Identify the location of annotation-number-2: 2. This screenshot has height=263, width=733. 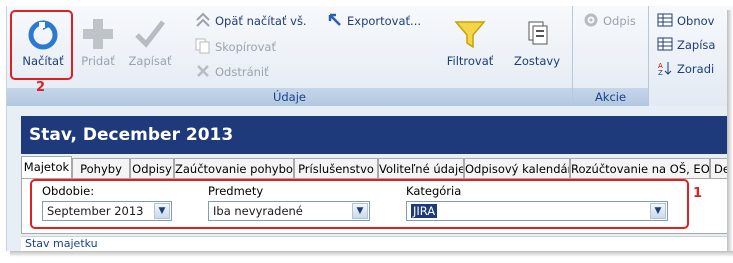
(41, 87).